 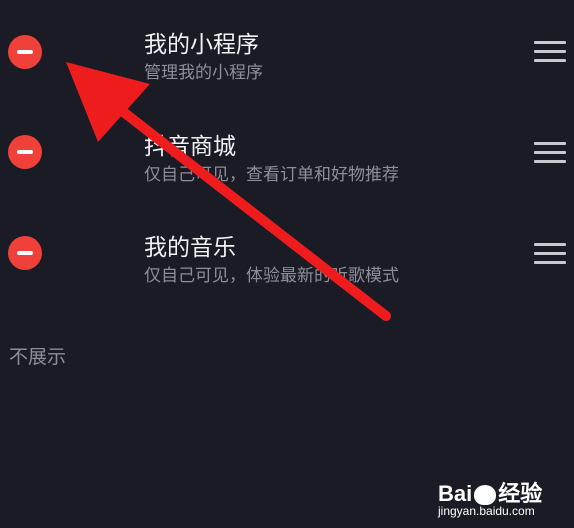 I want to click on item-subtitle: 仅自己可见，查看订单和好物推荐, so click(x=271, y=175).